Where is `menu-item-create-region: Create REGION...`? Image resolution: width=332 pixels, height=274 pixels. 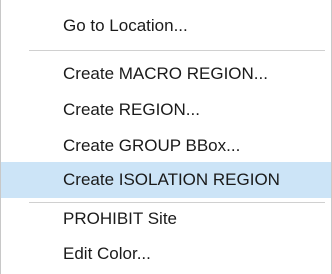
menu-item-create-region: Create REGION... is located at coordinates (166, 110).